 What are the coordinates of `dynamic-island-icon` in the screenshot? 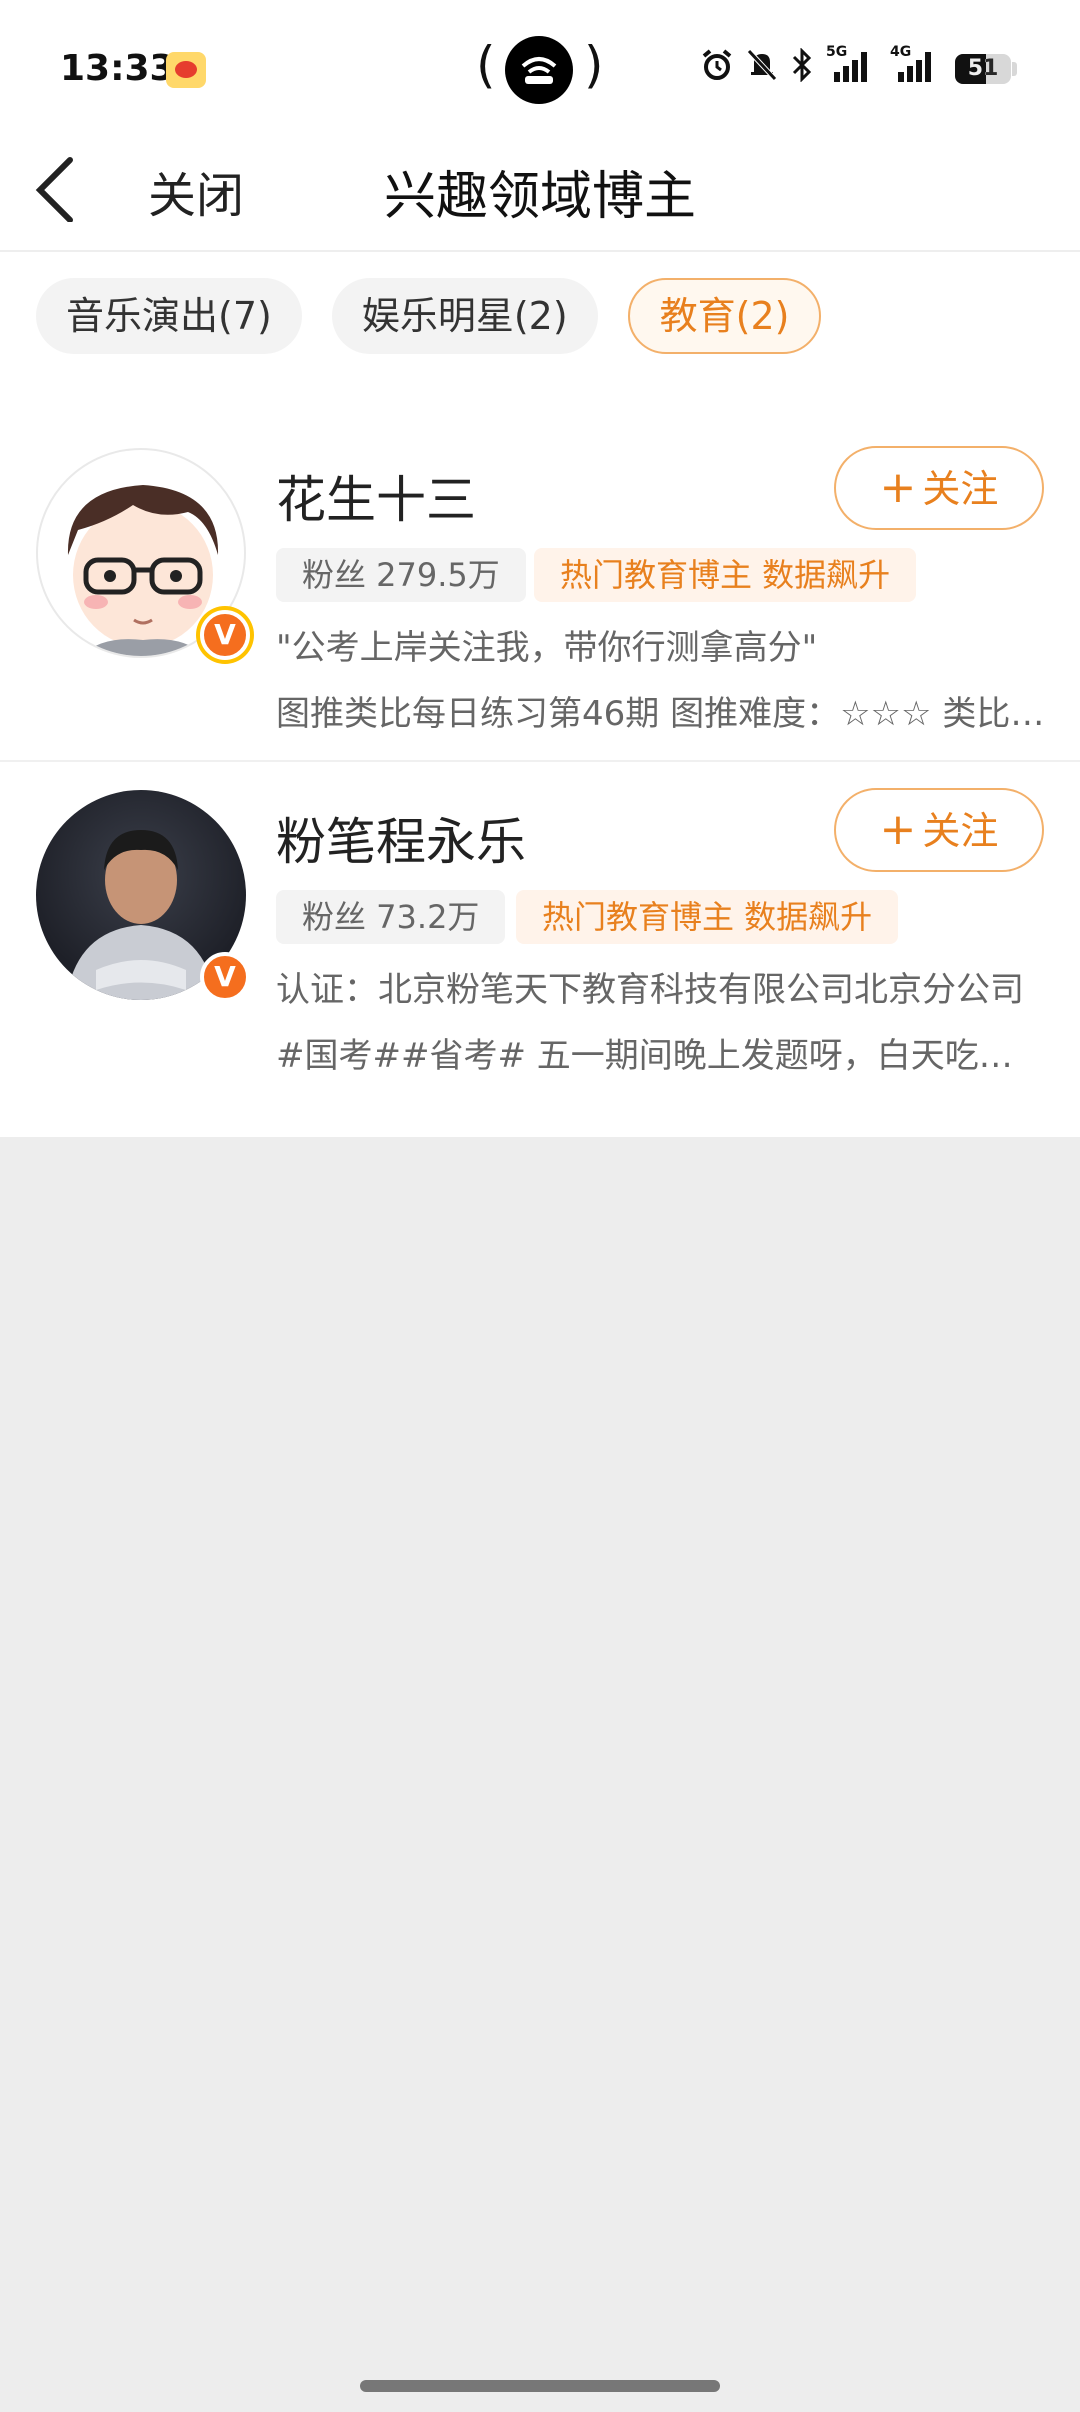 It's located at (539, 70).